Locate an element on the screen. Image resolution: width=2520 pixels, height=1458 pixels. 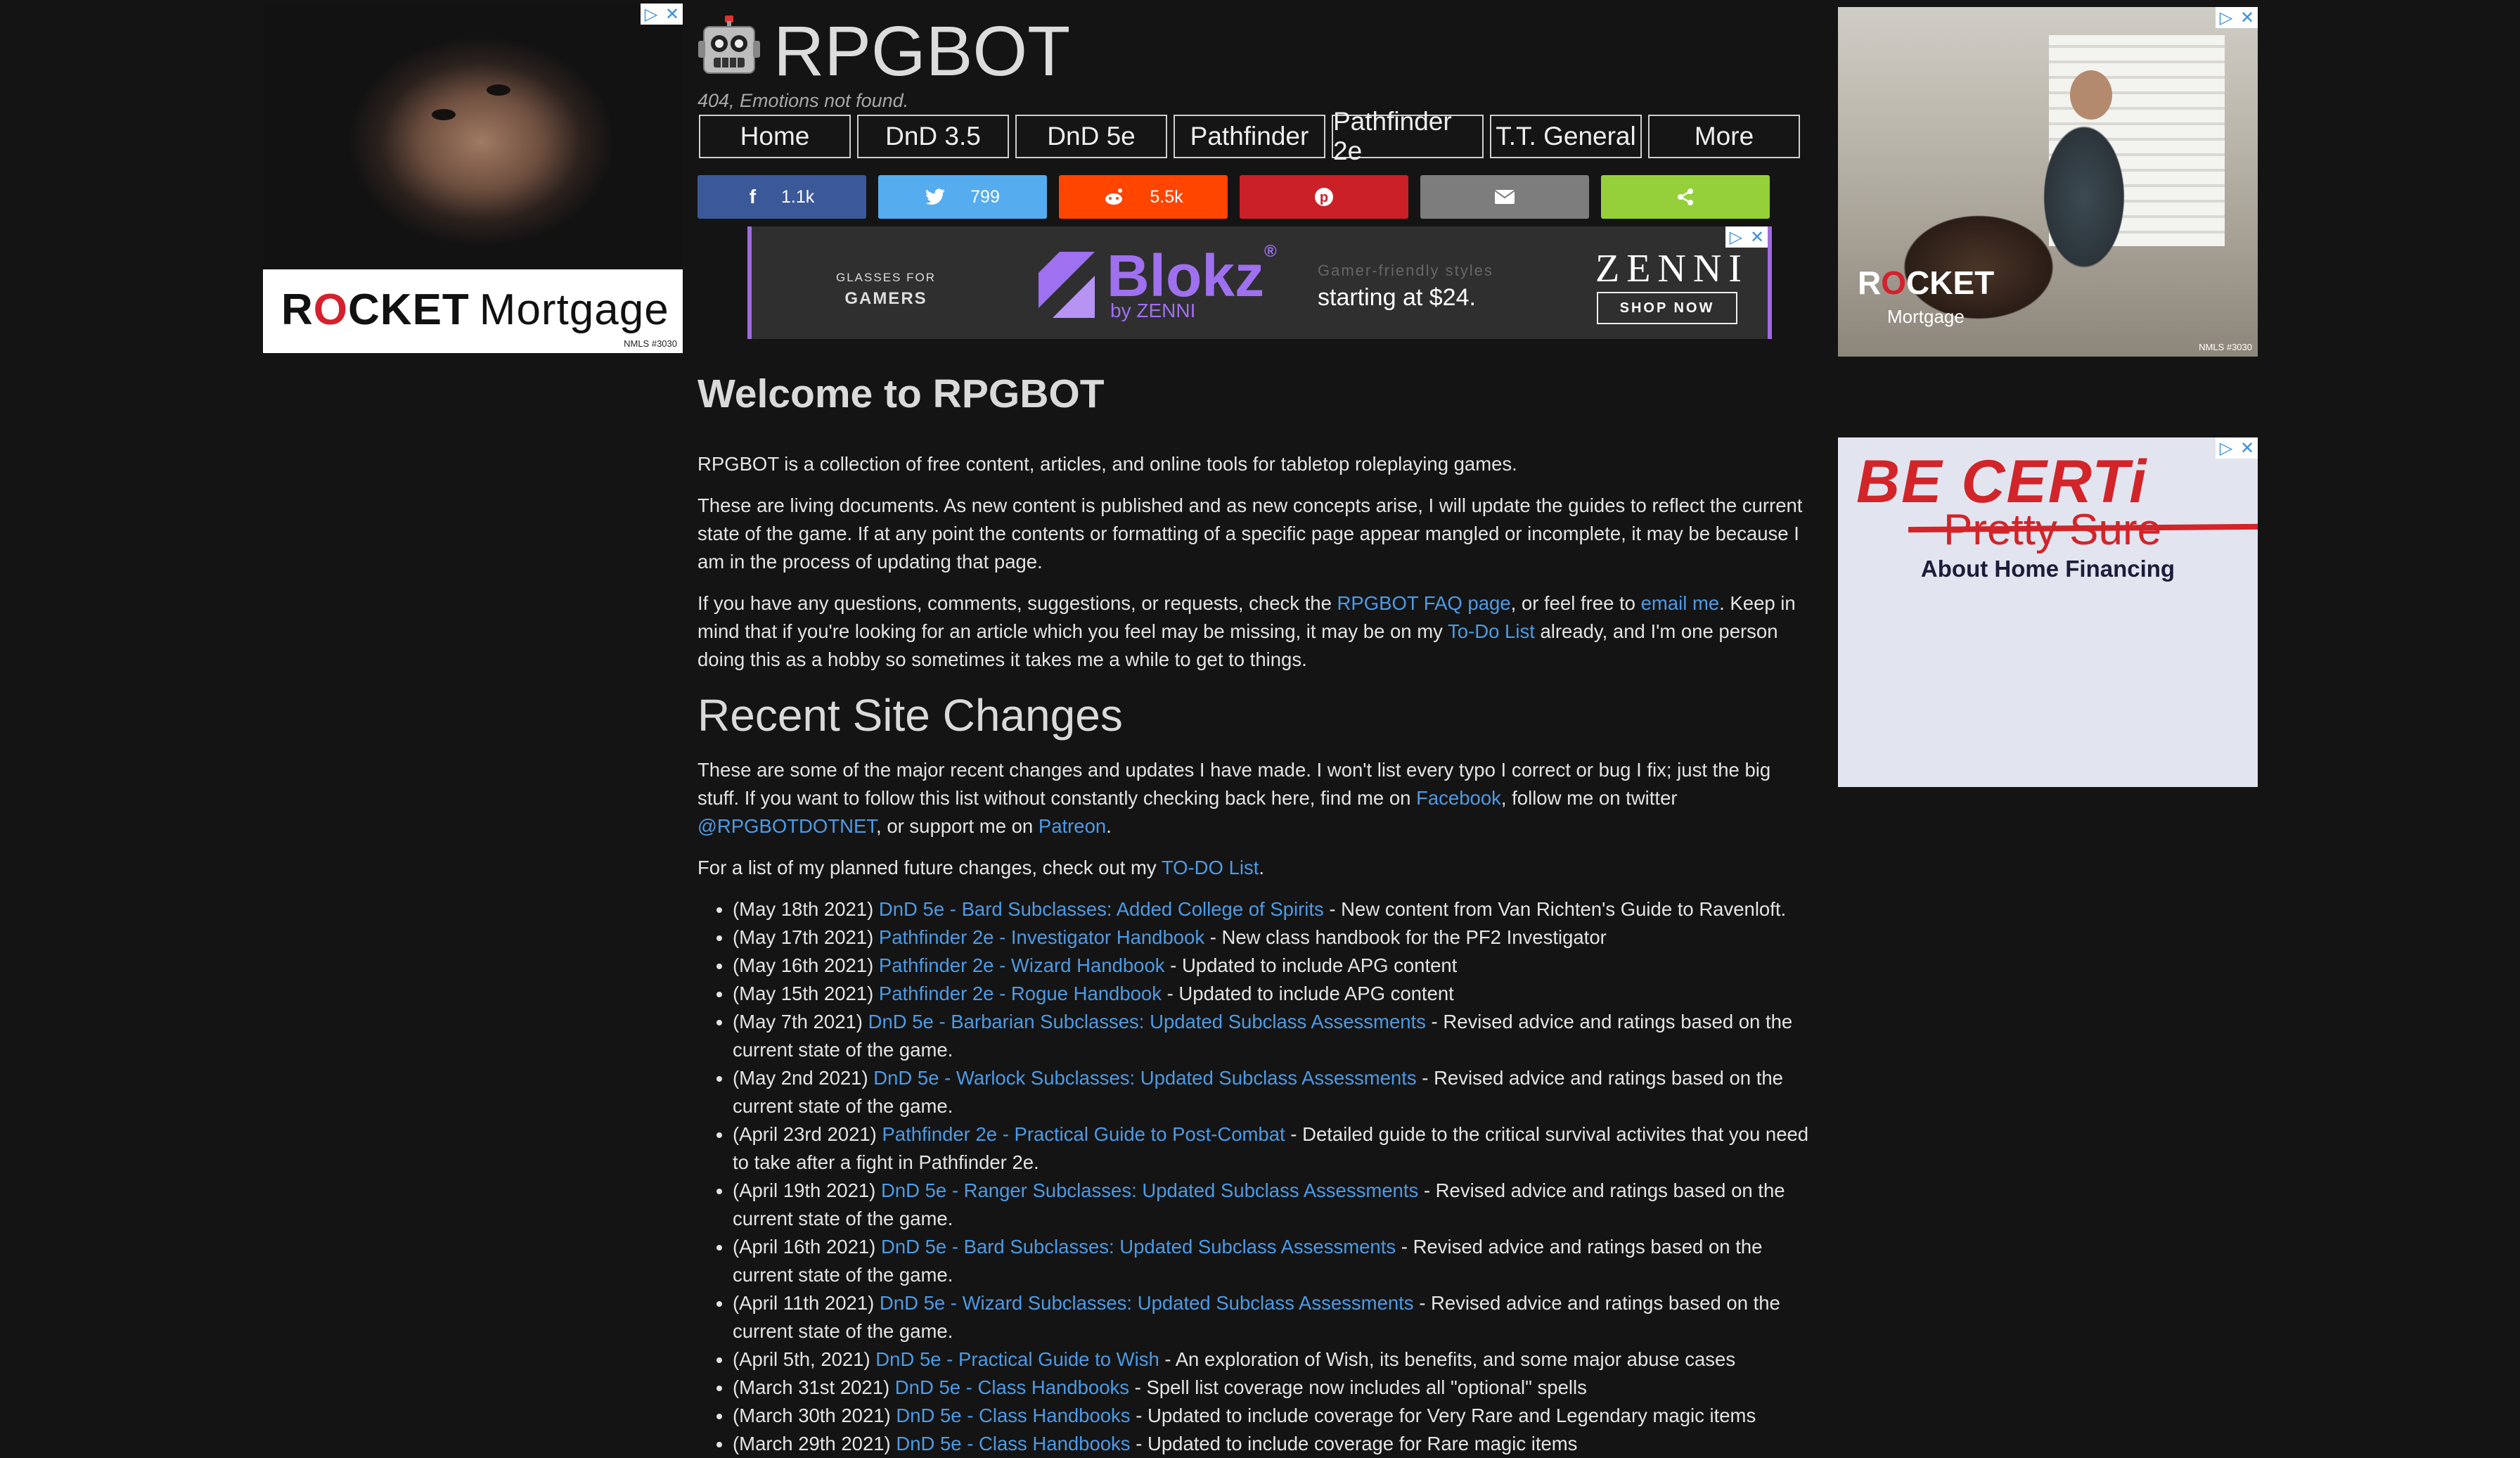
nav-tt-general: T.T. General is located at coordinates (1566, 136).